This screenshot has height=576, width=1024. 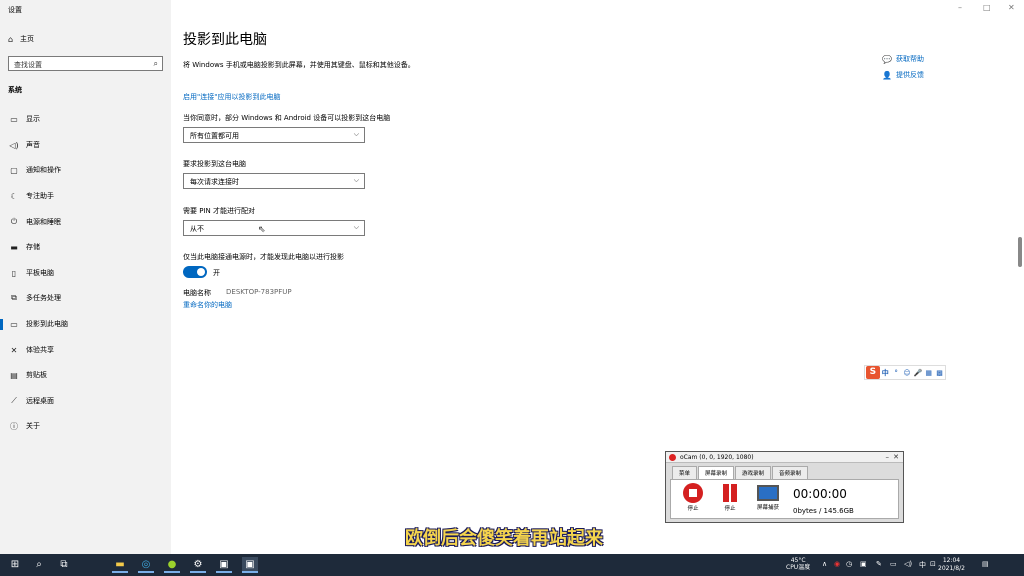 I want to click on scrollbar-thumb, so click(x=1020, y=252).